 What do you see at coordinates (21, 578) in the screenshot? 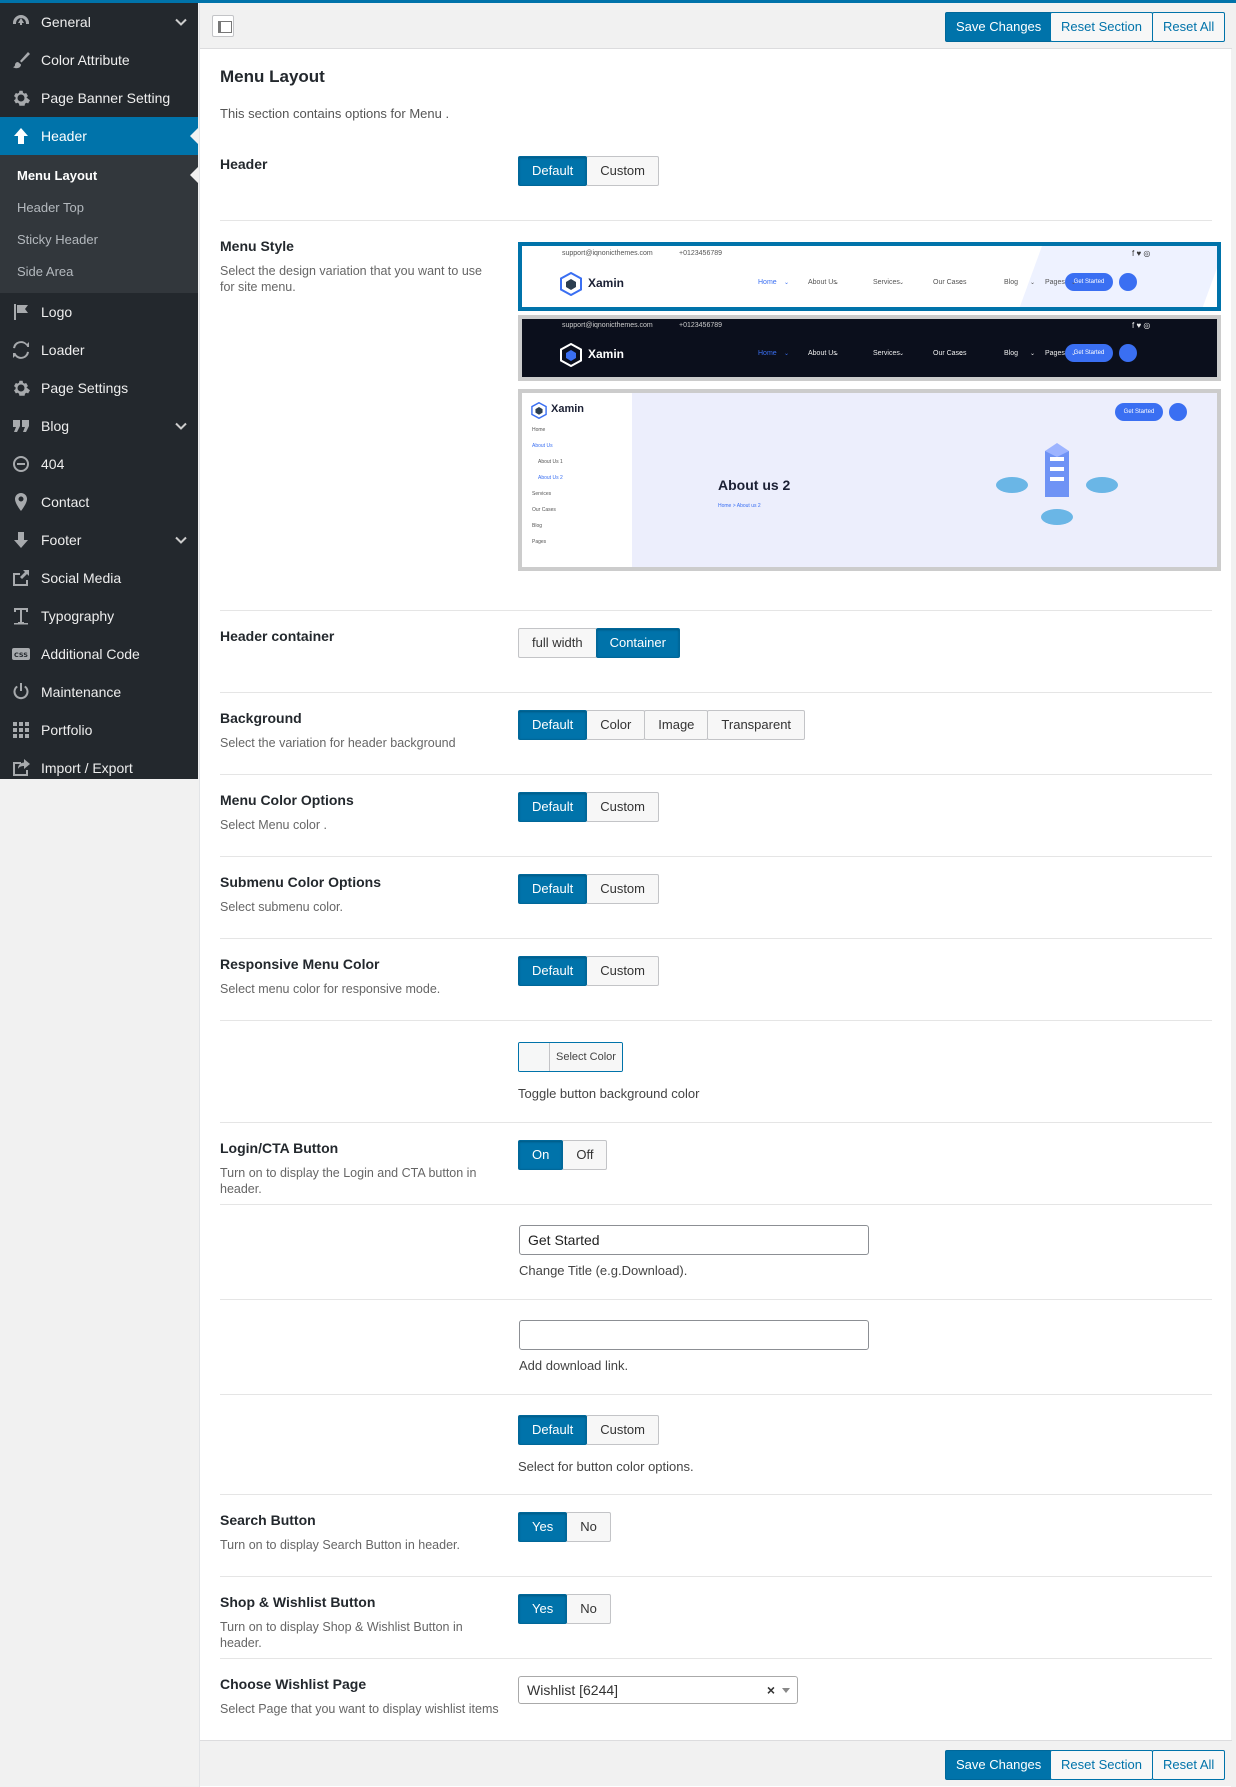
I see `share-icon` at bounding box center [21, 578].